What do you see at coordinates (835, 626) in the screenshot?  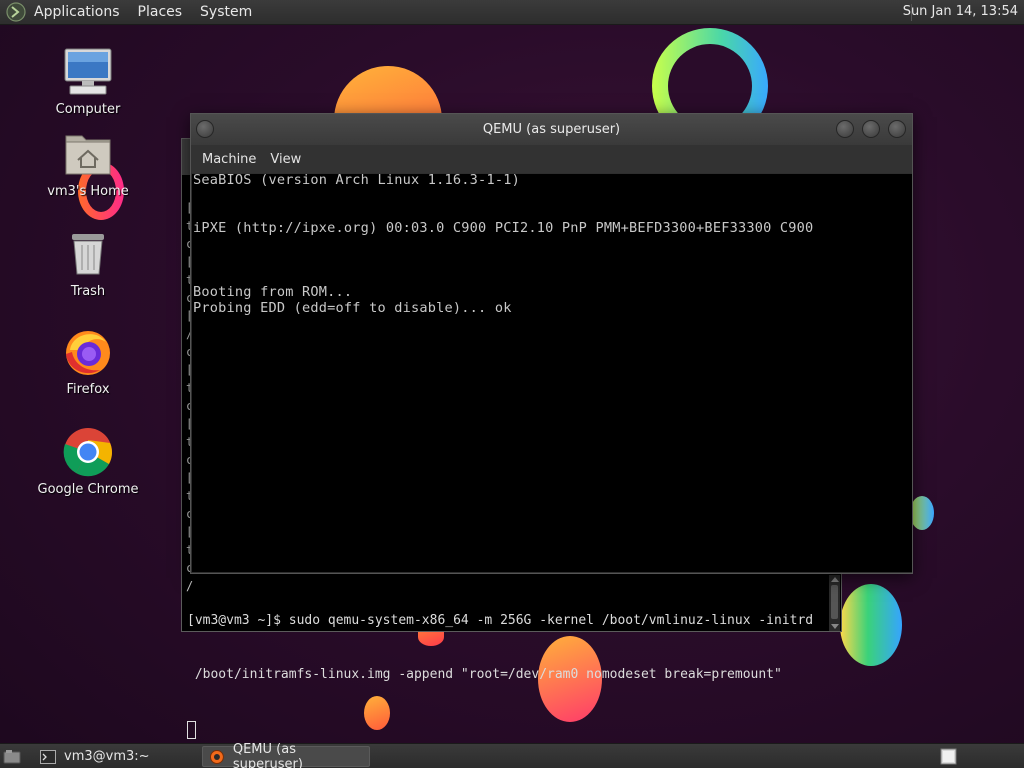 I see `scroll-down-arrow-icon` at bounding box center [835, 626].